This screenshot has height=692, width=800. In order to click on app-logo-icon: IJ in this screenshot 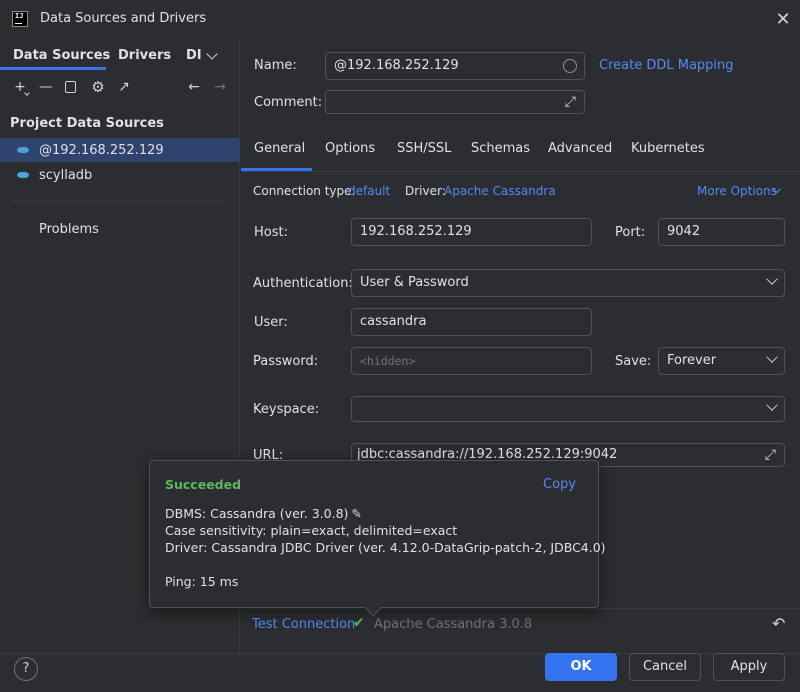, I will do `click(20, 19)`.